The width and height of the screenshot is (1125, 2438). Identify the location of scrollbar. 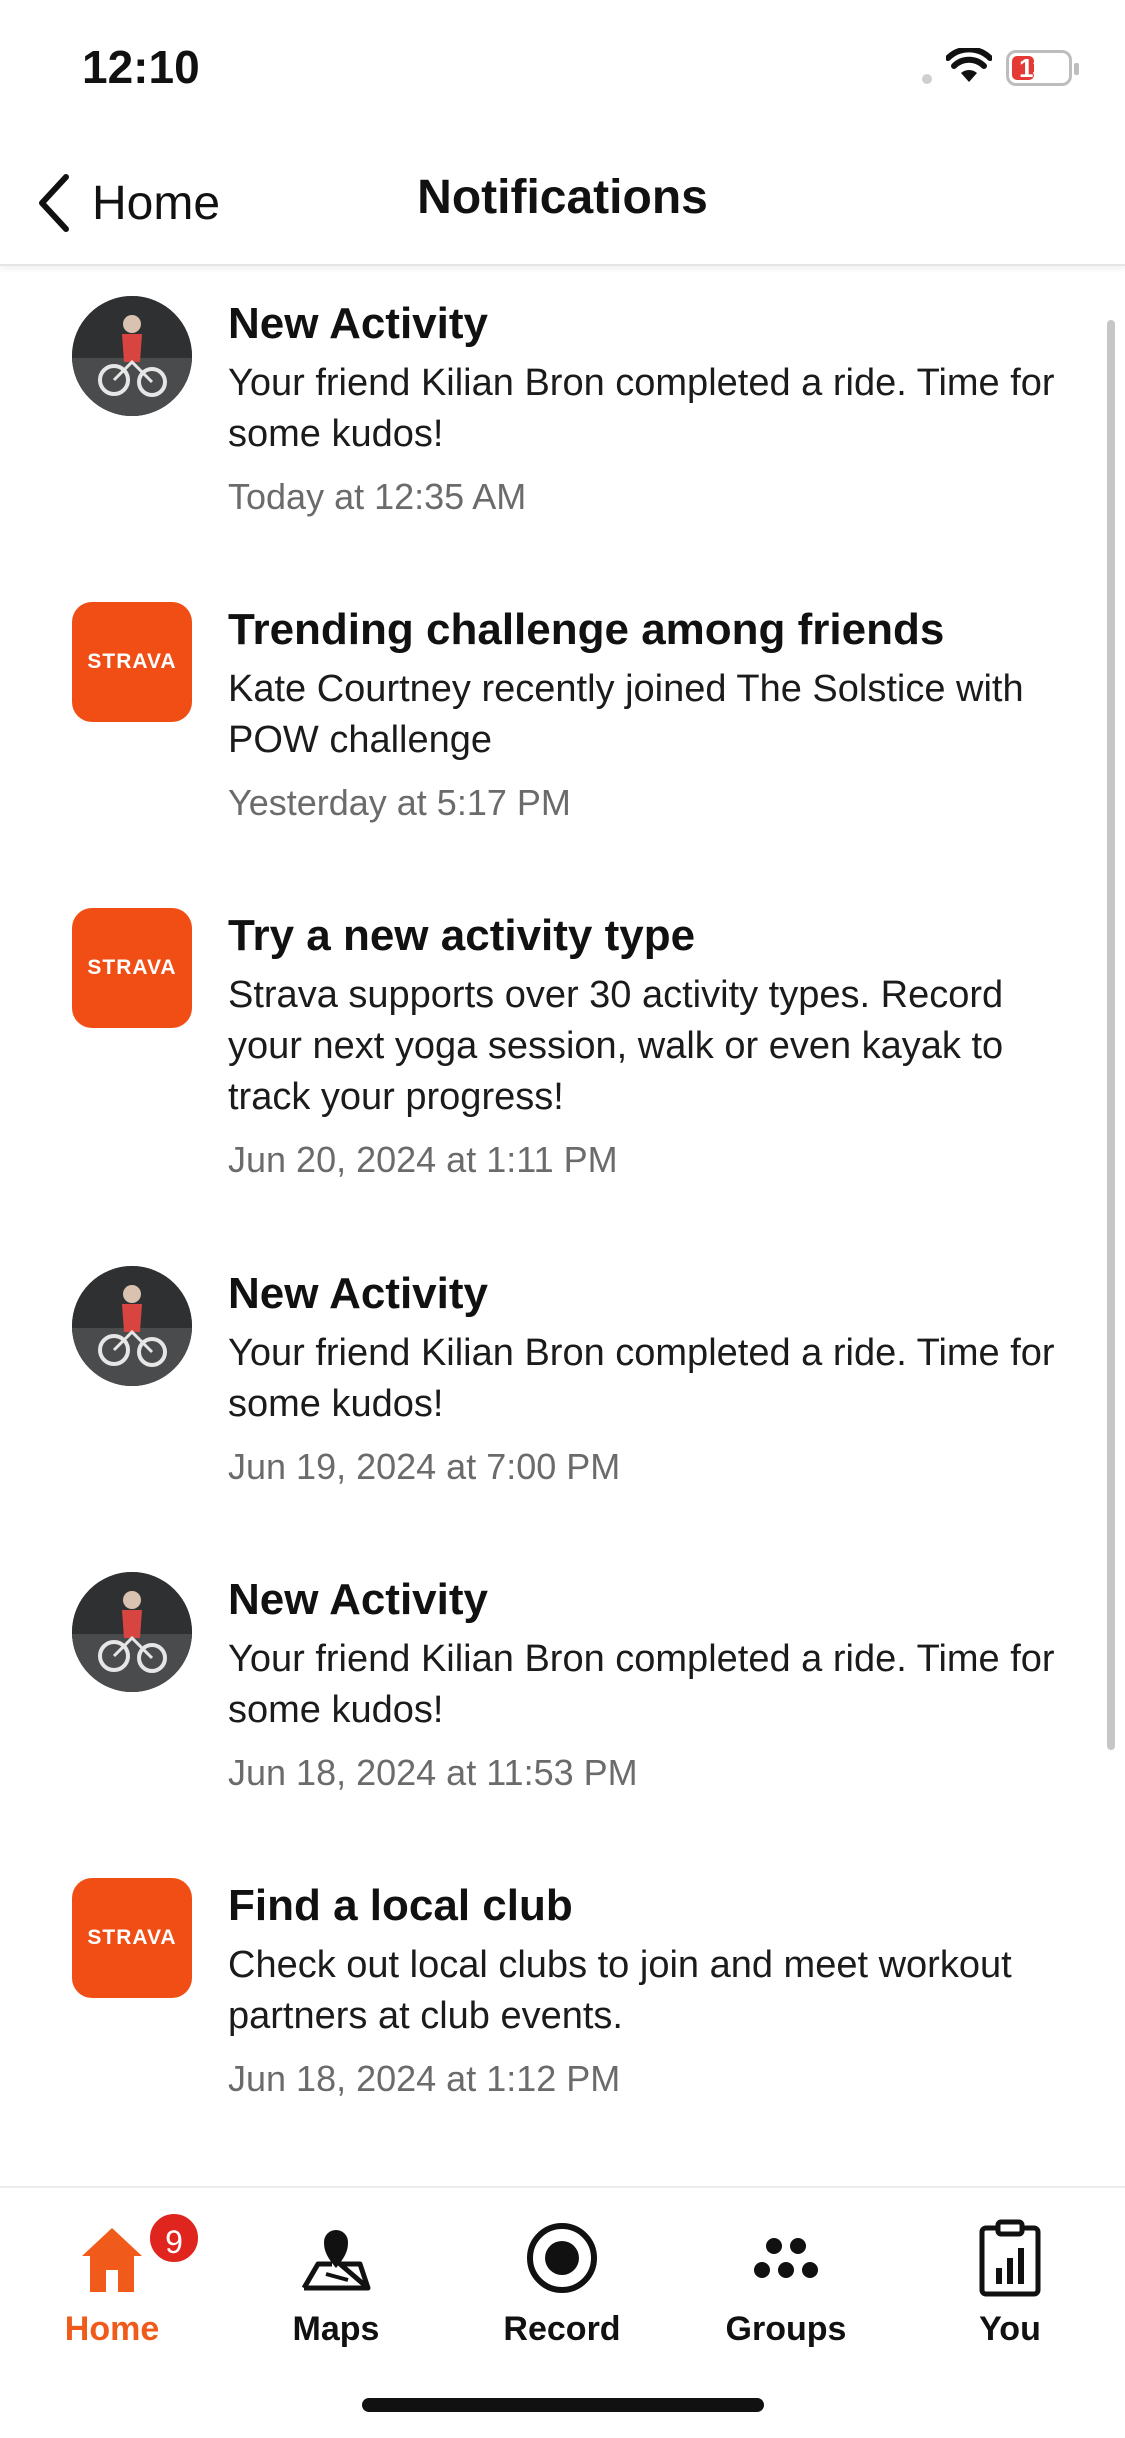
(1111, 1035).